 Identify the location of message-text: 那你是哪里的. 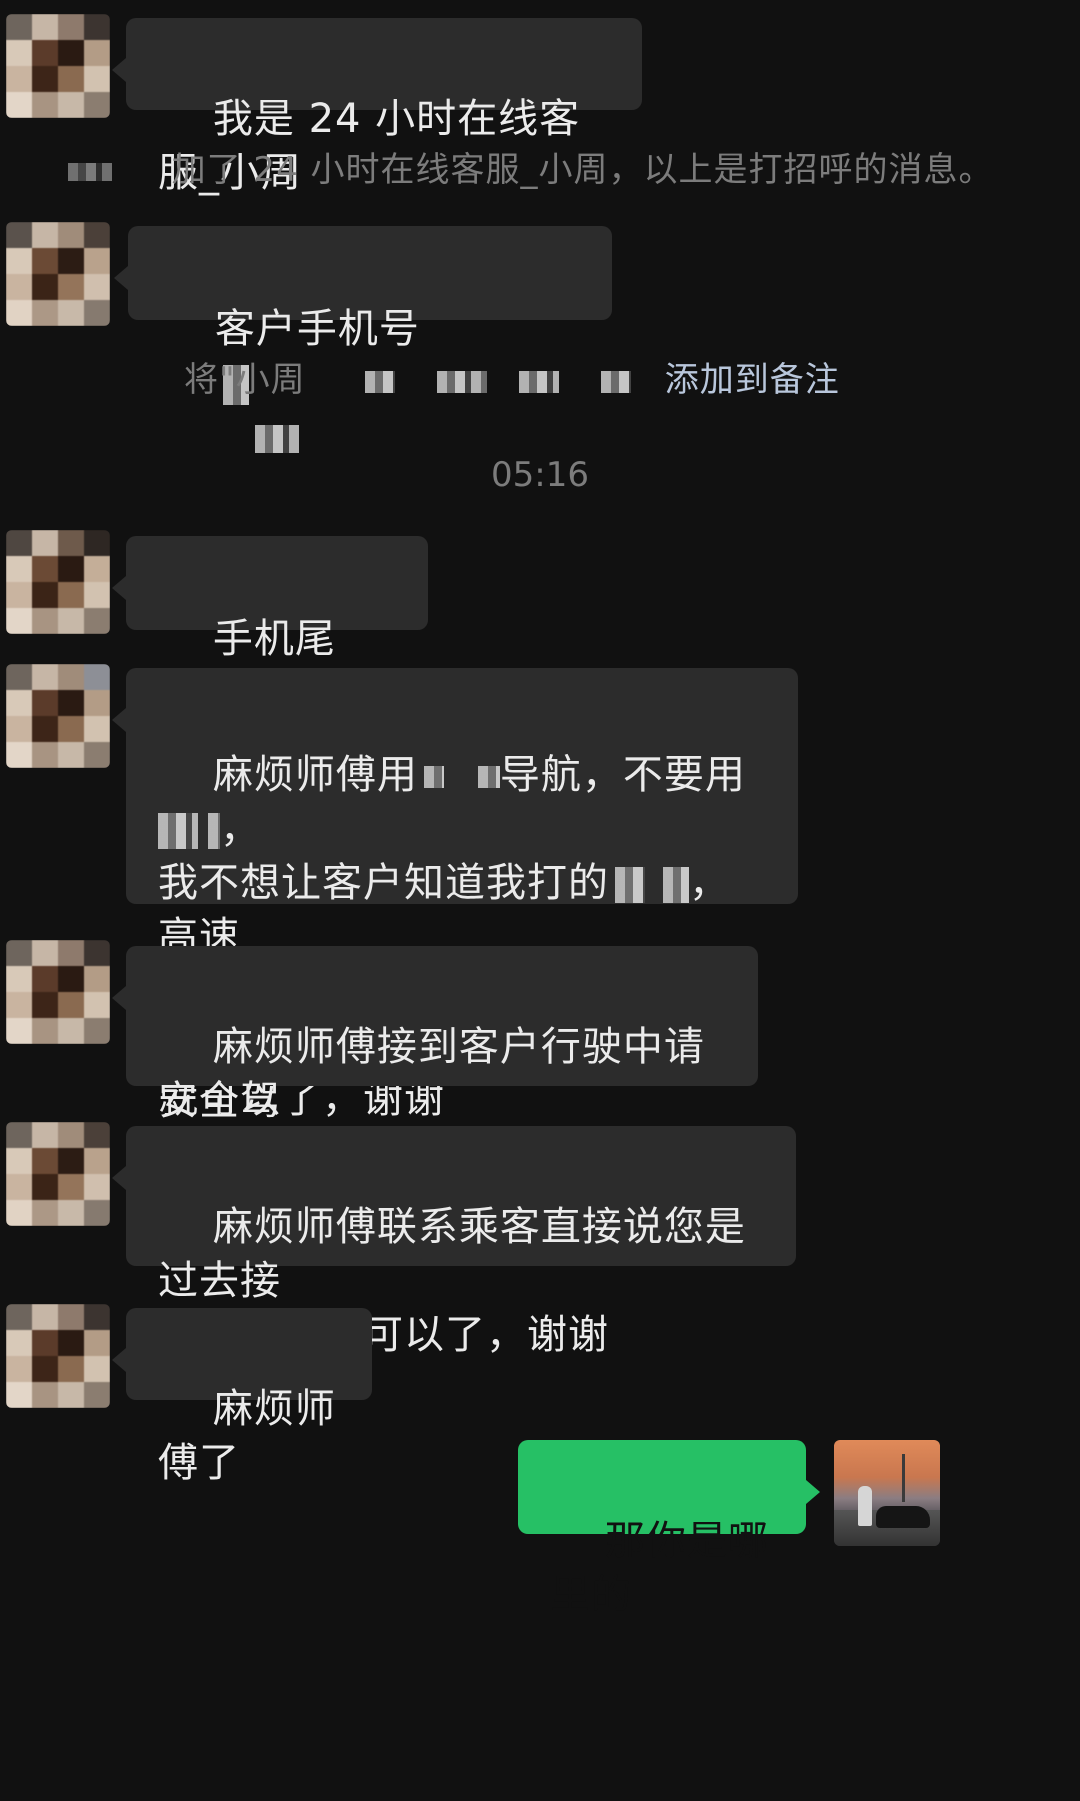
(659, 1568).